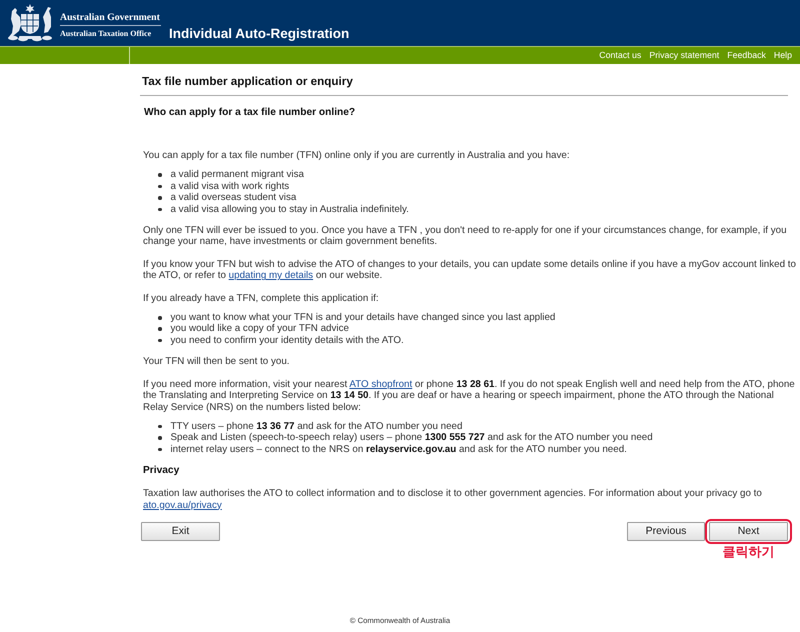 The image size is (800, 632). Describe the element at coordinates (748, 552) in the screenshot. I see `callout-text: 클릭하기` at that location.